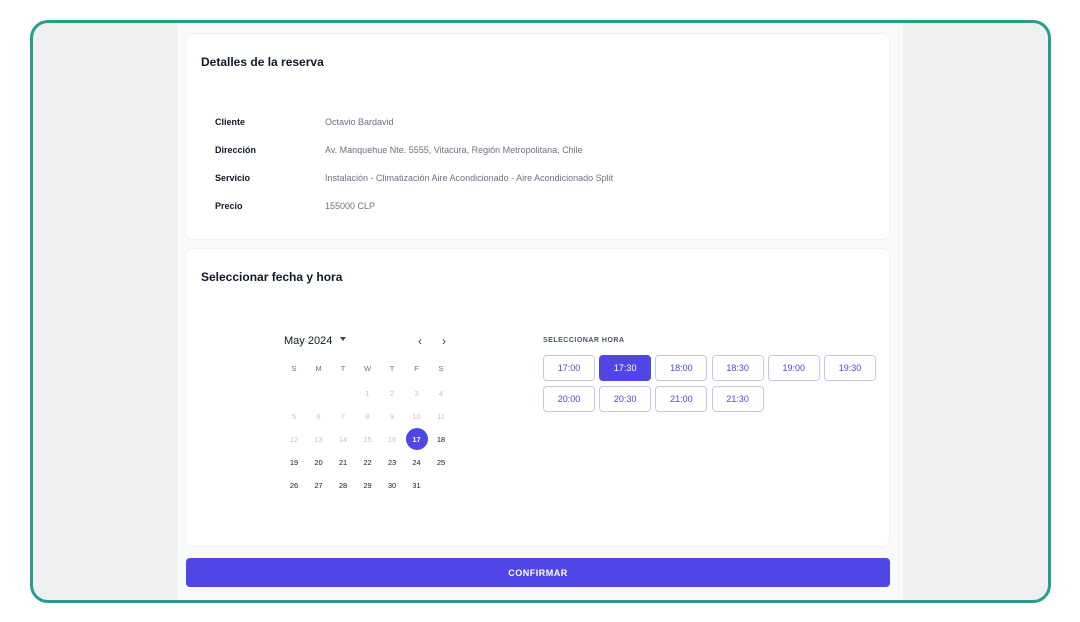  Describe the element at coordinates (308, 341) in the screenshot. I see `calendar-month-label: May 2024` at that location.